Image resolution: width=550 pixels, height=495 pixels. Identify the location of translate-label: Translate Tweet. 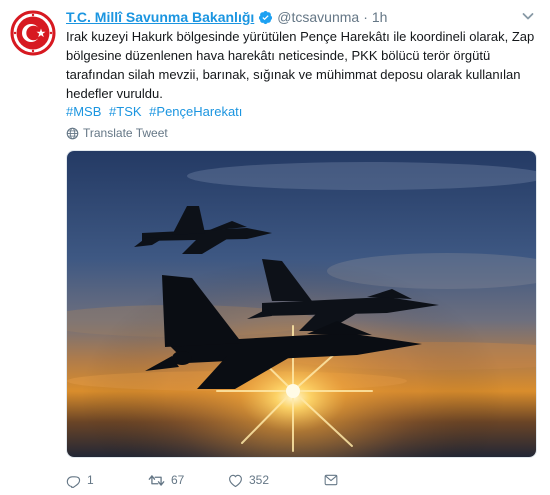
(125, 133).